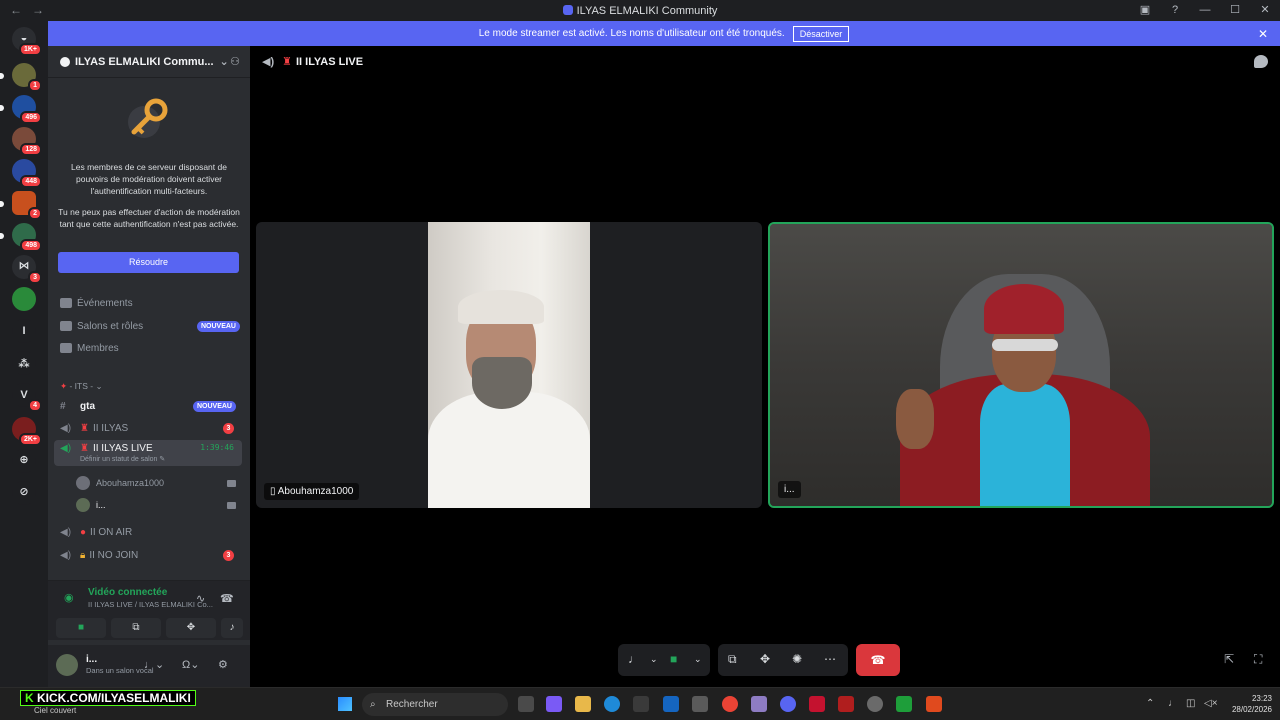  Describe the element at coordinates (150, 303) in the screenshot. I see `menu-events: Événements` at that location.